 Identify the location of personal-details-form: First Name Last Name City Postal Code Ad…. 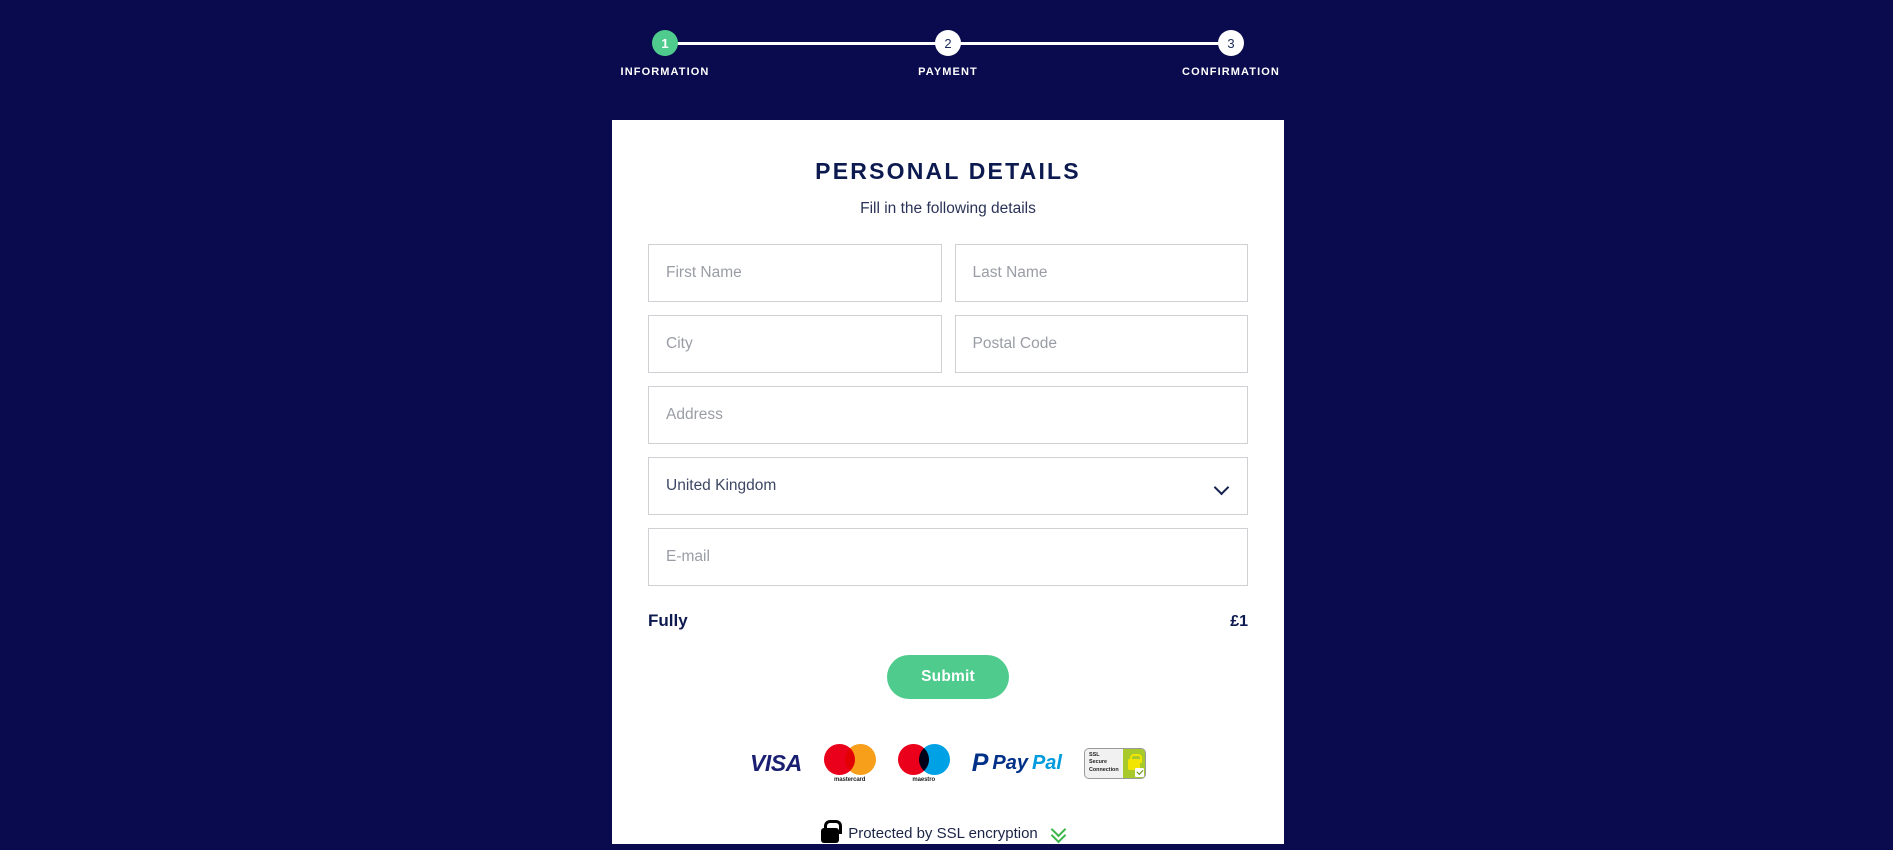
(948, 415).